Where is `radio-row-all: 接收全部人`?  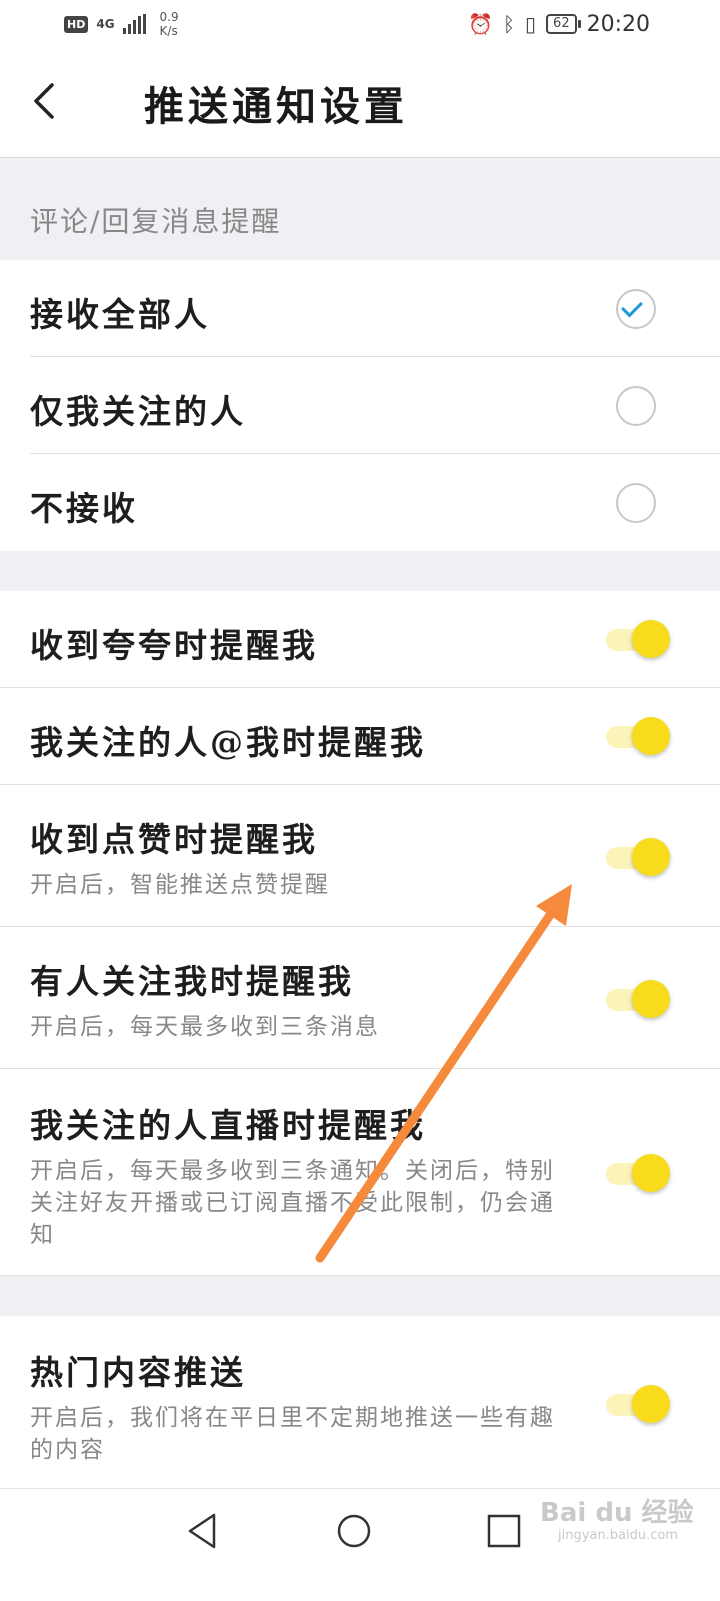
radio-row-all: 接收全部人 is located at coordinates (360, 308).